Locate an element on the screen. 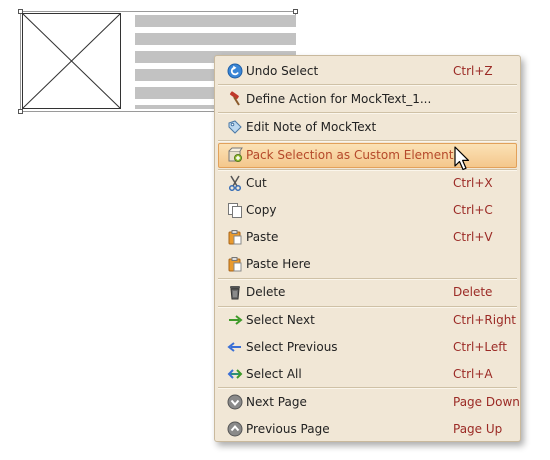  resize-handle-top-right is located at coordinates (295, 11).